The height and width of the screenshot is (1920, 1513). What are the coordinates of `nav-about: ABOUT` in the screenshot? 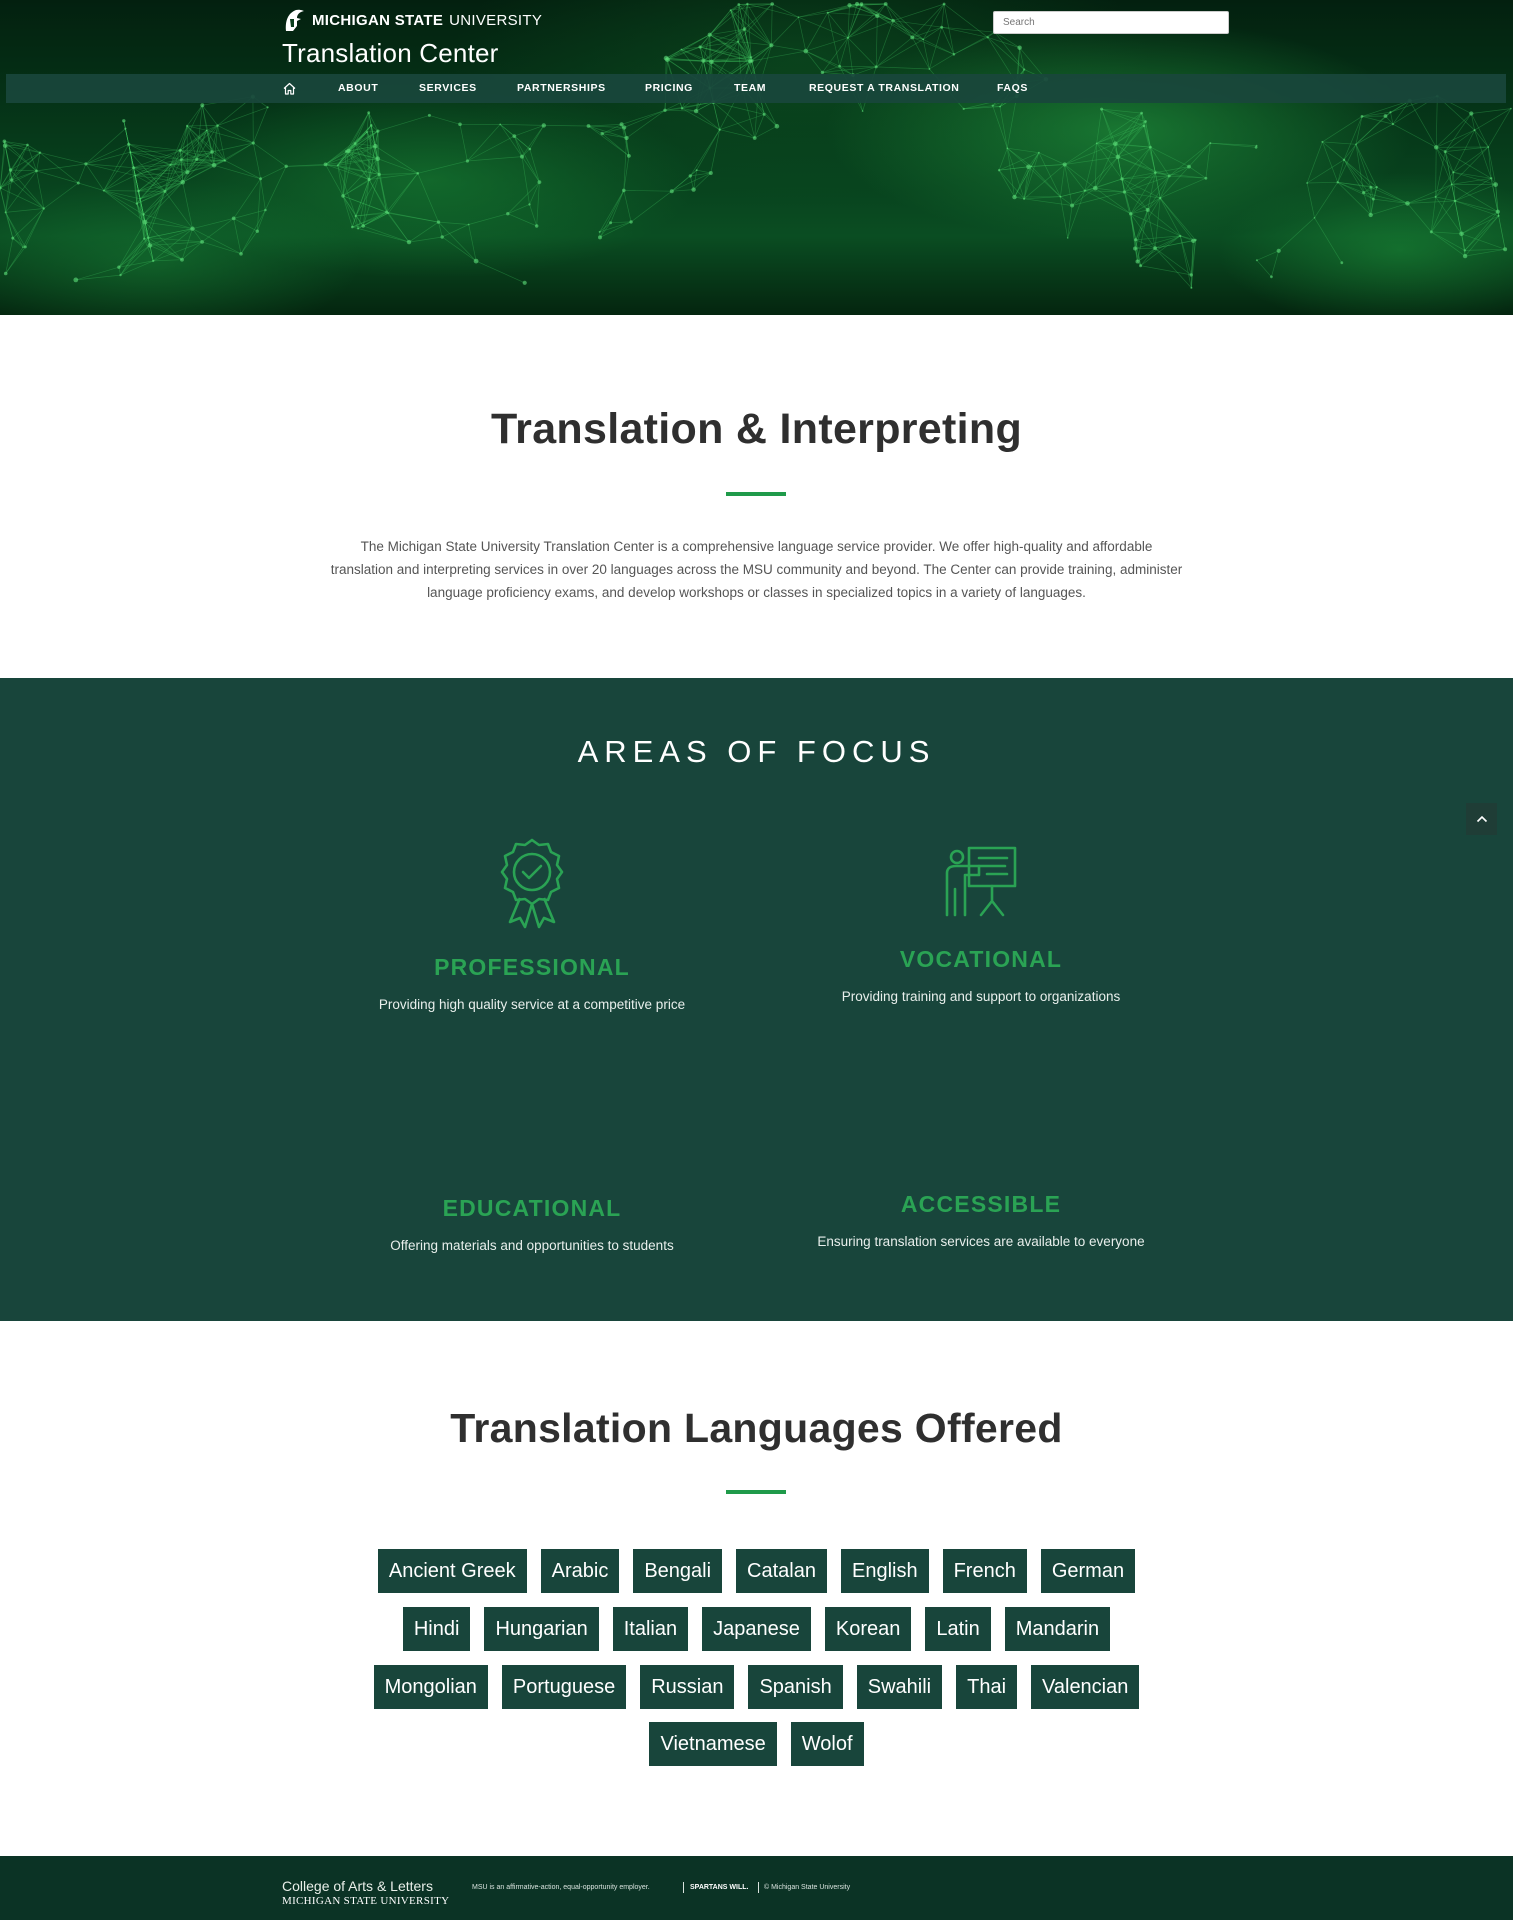 It's located at (358, 88).